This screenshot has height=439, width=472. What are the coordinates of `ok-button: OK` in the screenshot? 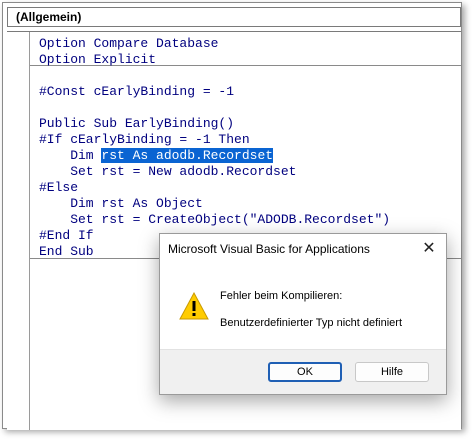 It's located at (305, 372).